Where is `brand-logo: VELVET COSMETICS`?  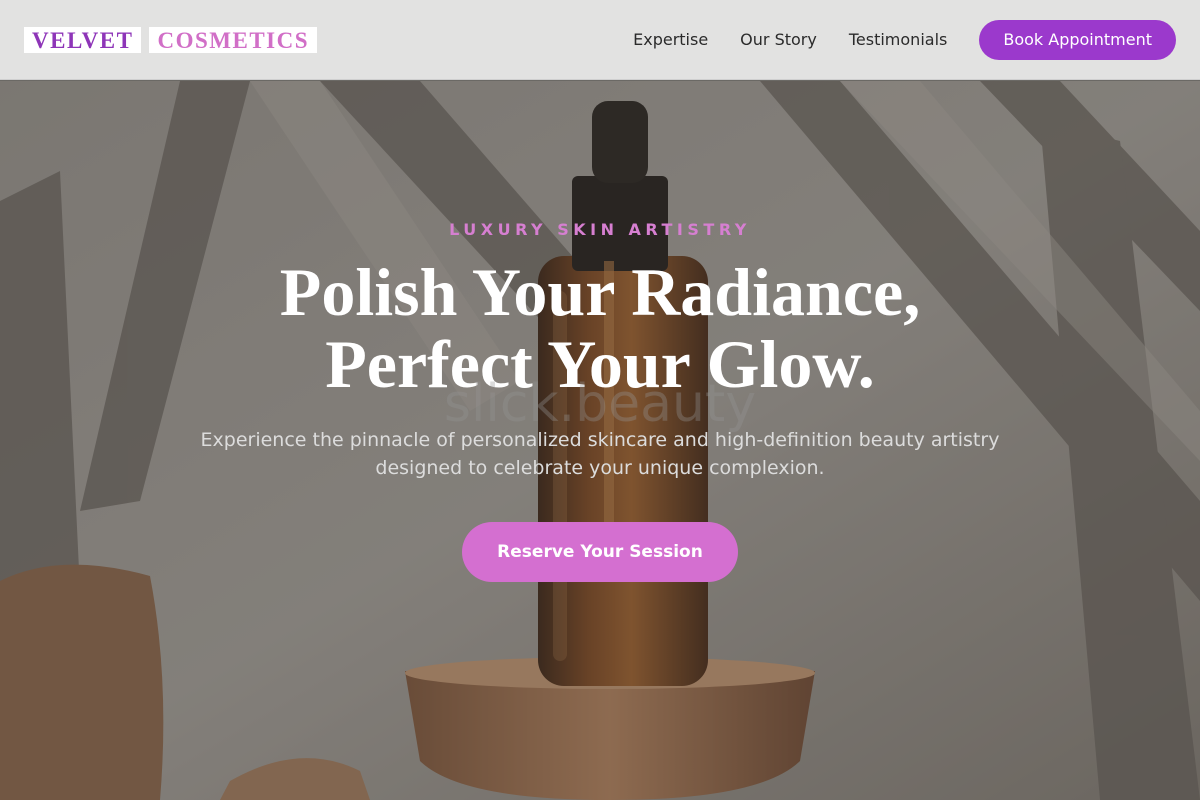
brand-logo: VELVET COSMETICS is located at coordinates (171, 39).